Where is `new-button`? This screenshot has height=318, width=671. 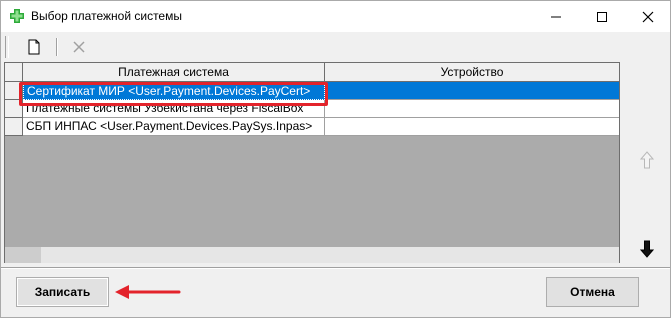
new-button is located at coordinates (34, 47).